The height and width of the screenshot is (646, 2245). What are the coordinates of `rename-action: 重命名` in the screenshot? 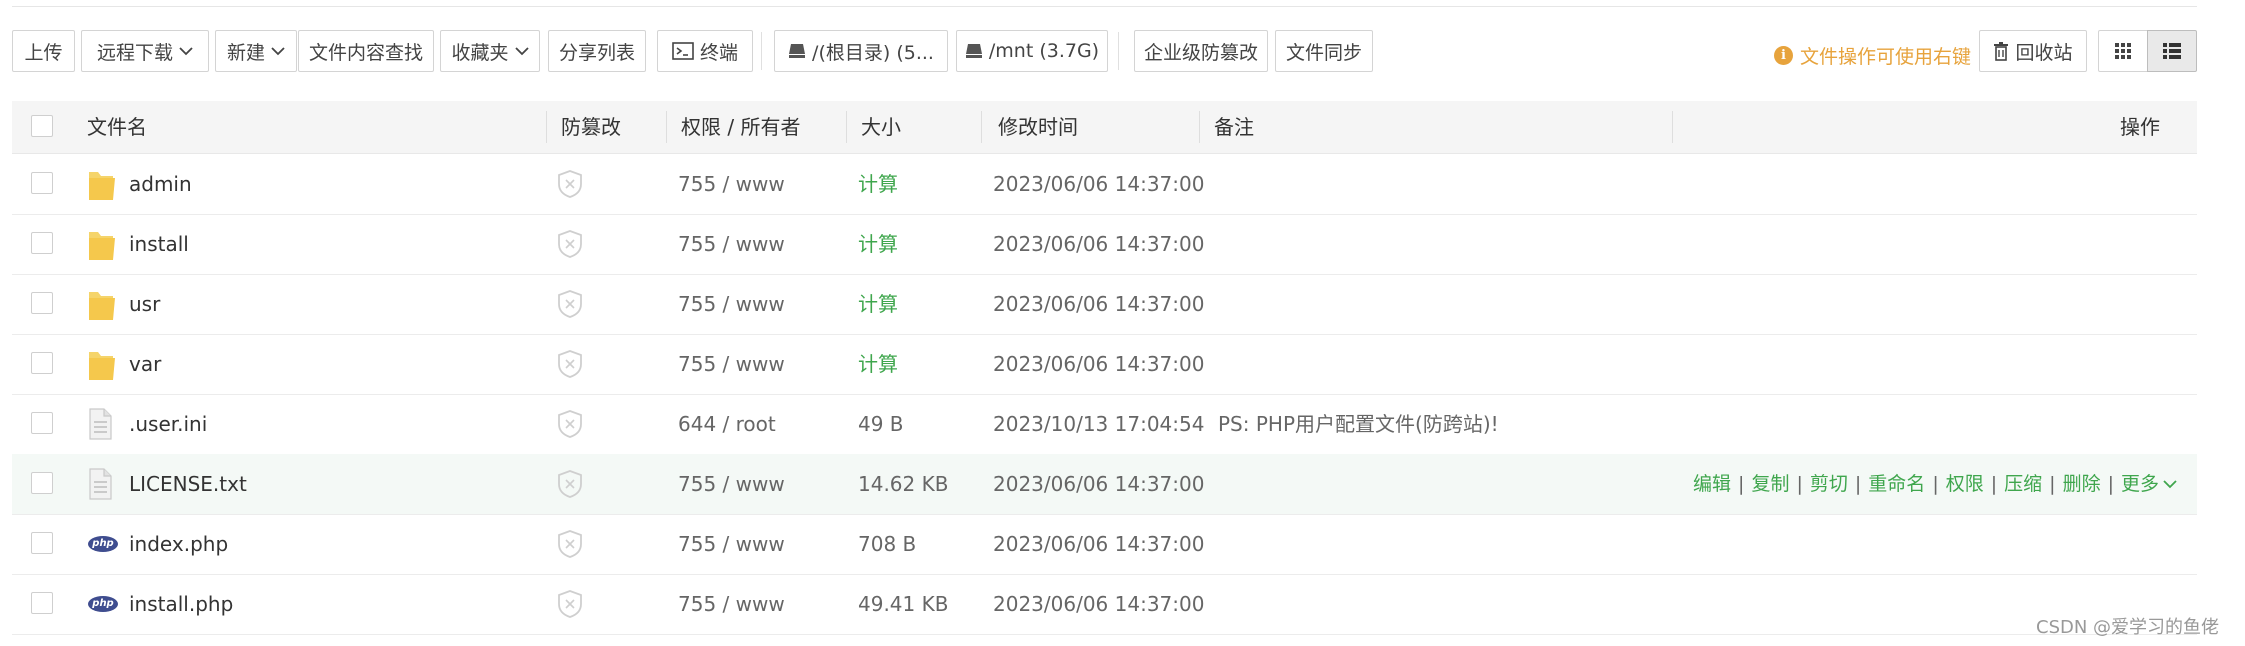 It's located at (1896, 484).